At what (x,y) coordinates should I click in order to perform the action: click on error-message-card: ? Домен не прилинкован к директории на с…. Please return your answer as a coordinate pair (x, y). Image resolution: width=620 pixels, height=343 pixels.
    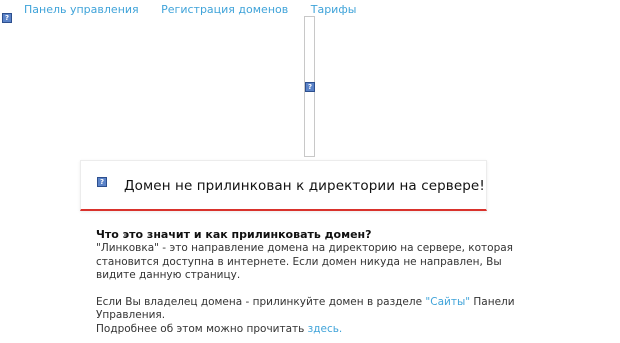
    Looking at the image, I should click on (283, 185).